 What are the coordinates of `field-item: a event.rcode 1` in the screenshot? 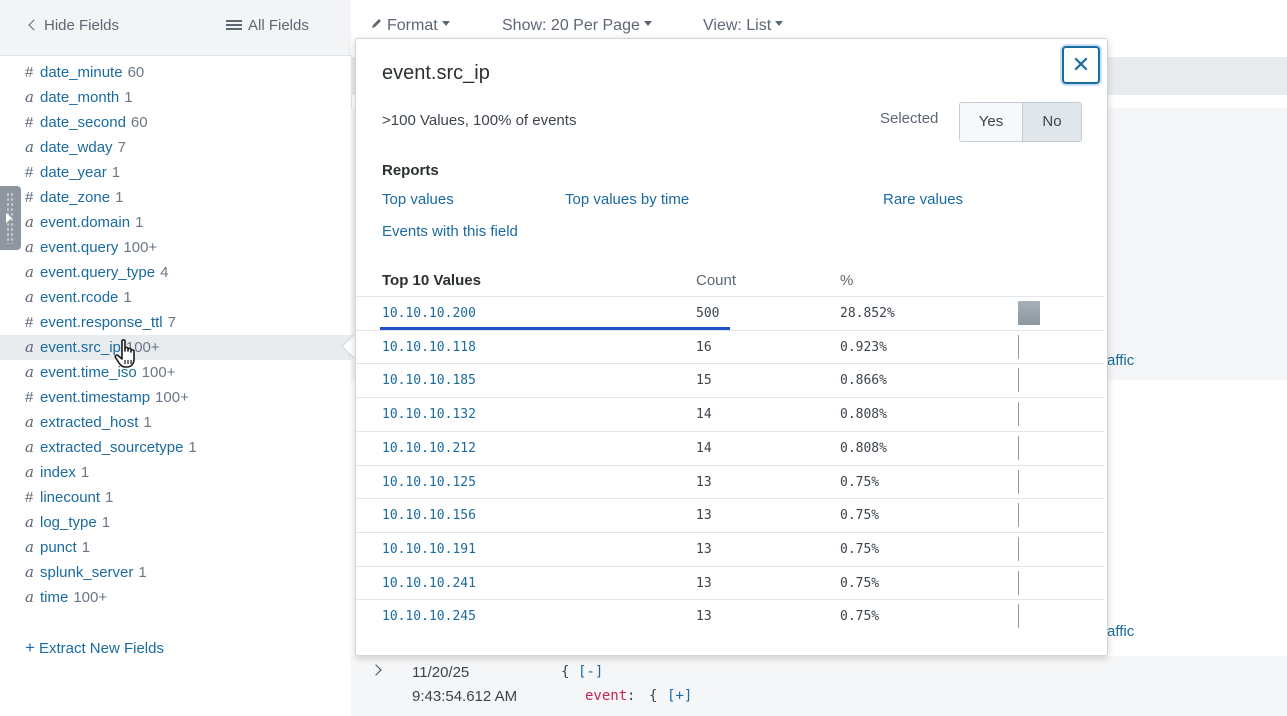 It's located at (175, 297).